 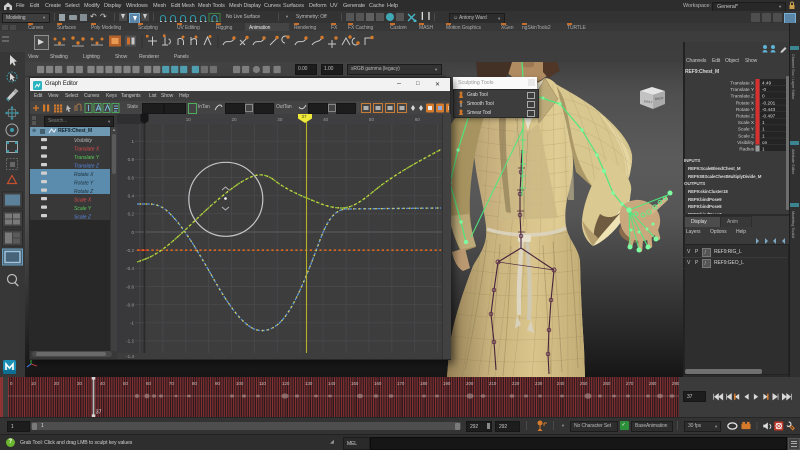 I want to click on svg-text: 230, so click(x=539, y=383).